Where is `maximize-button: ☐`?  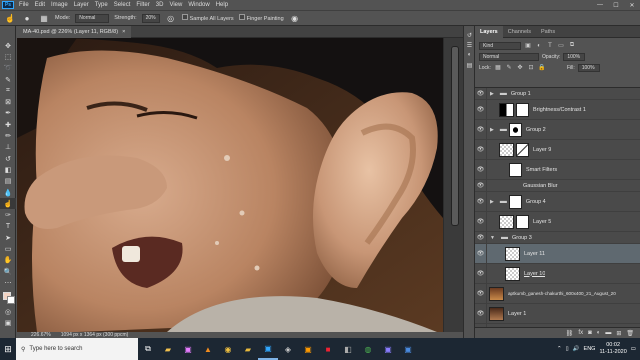
maximize-button: ☐ is located at coordinates (616, 5).